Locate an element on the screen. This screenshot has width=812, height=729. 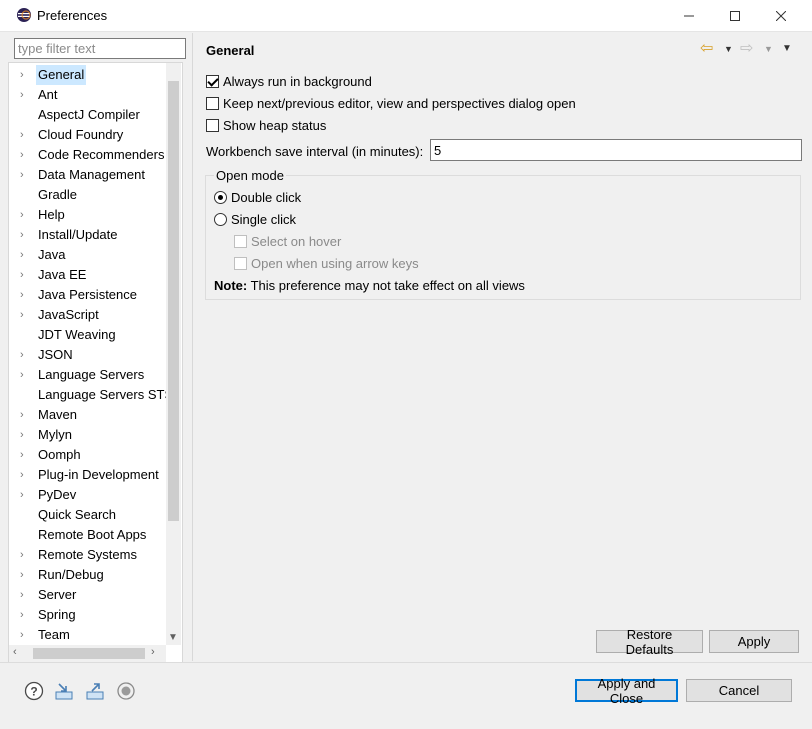
forward-arrow-icon: ⇨ is located at coordinates (746, 48).